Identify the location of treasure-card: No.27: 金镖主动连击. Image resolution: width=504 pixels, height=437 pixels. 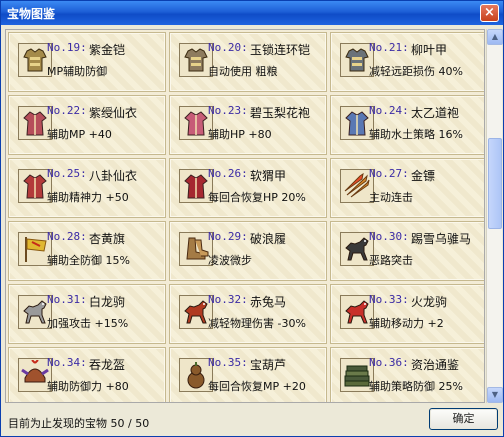
(407, 188).